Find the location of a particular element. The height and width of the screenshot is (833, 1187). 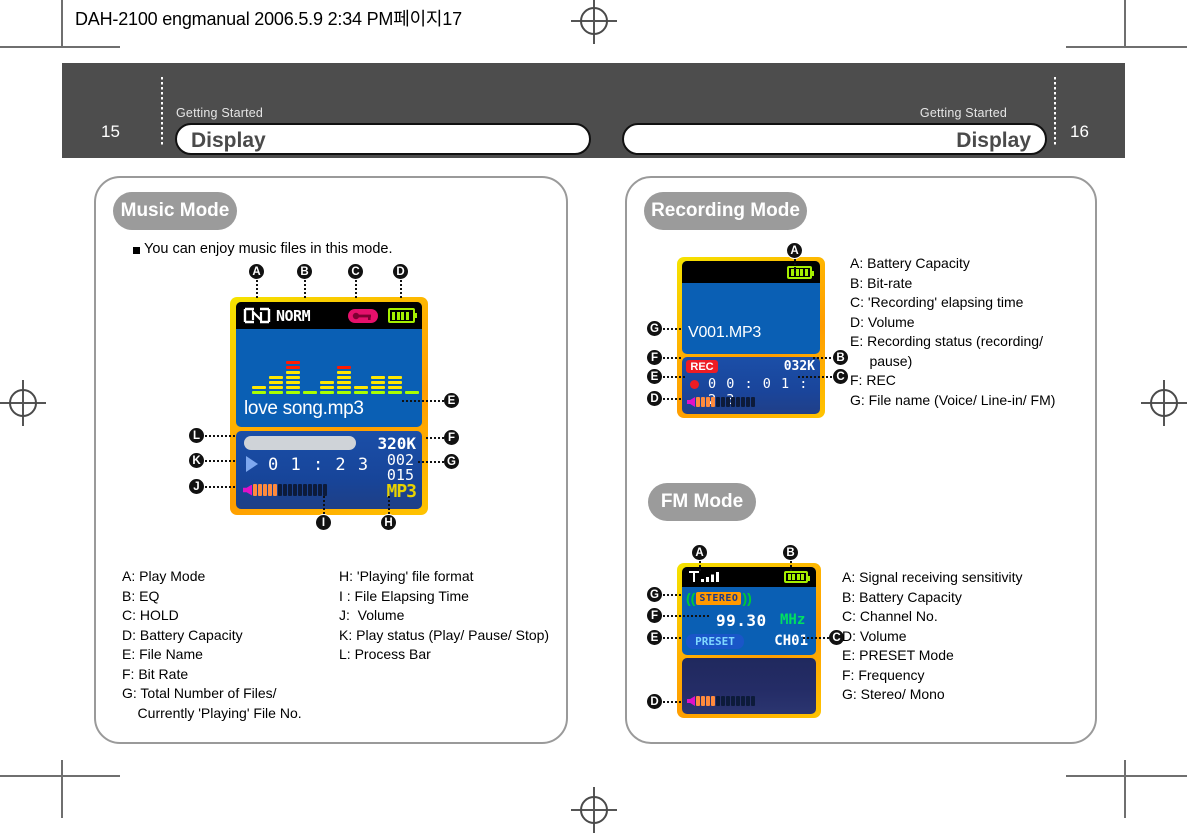

rec-callout-d: D is located at coordinates (654, 398).